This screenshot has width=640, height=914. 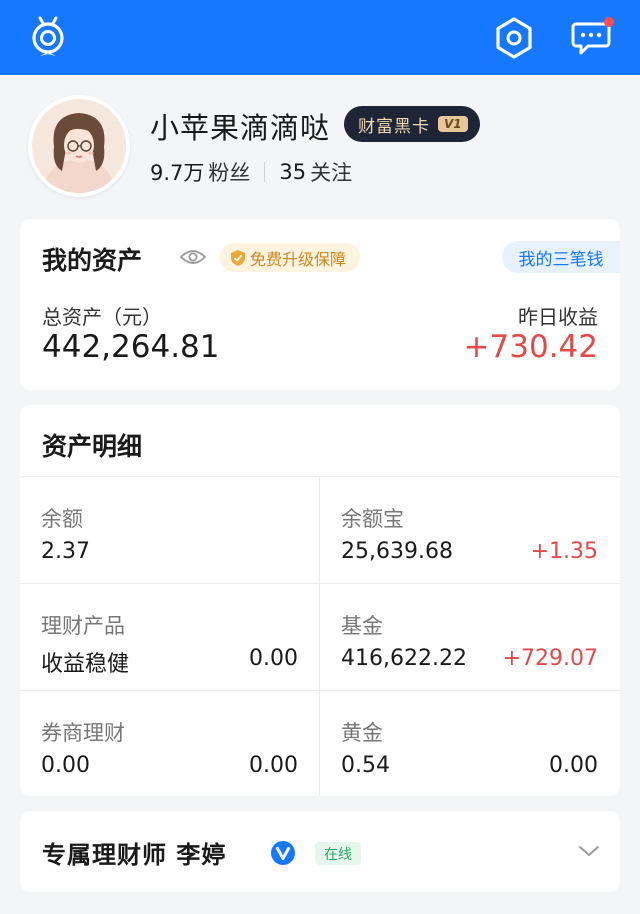 I want to click on yesterday-earnings-value: +730.42, so click(x=531, y=347).